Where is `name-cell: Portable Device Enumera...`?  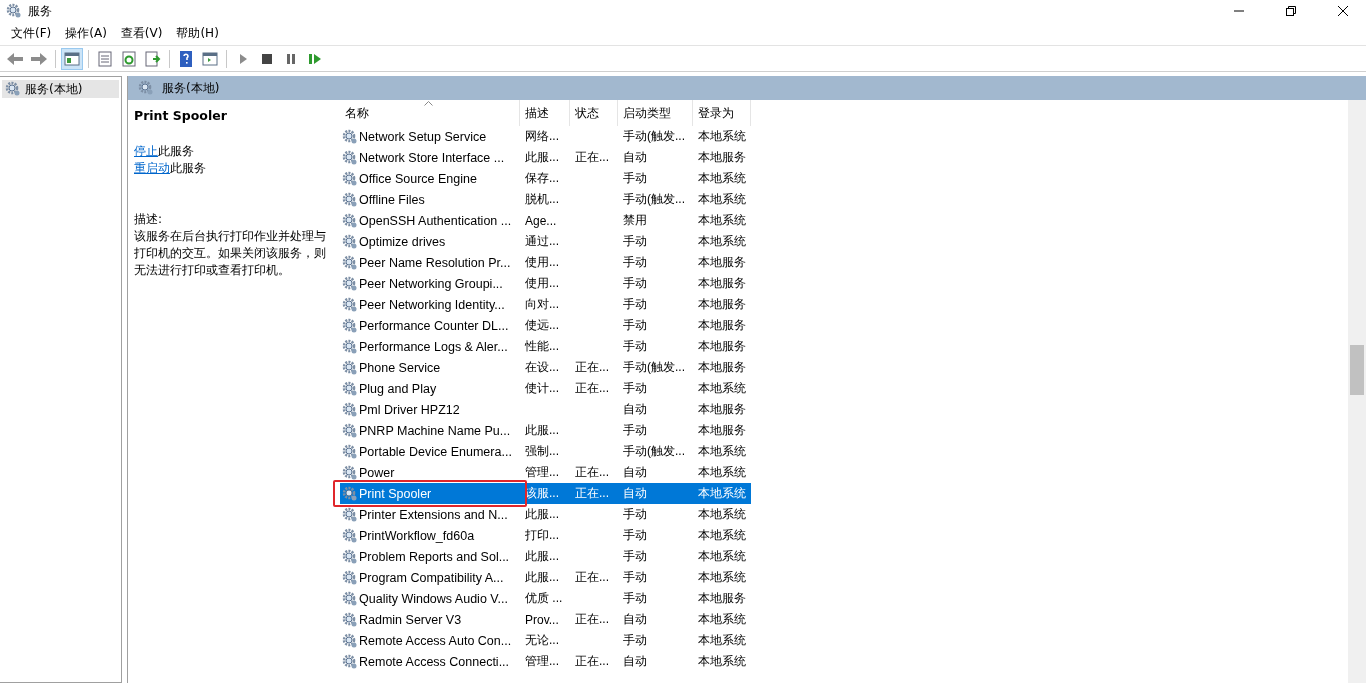
name-cell: Portable Device Enumera... is located at coordinates (430, 451).